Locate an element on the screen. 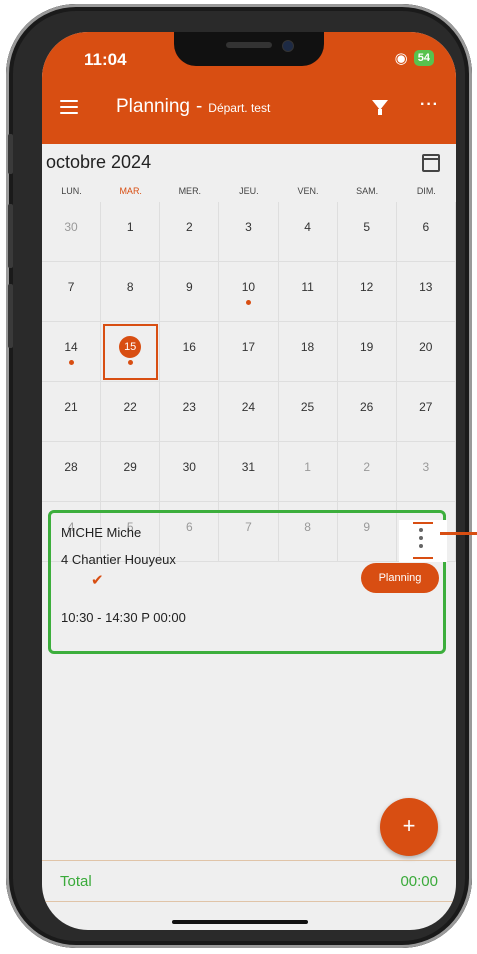 This screenshot has width=477, height=954. calendar-day: 14 is located at coordinates (72, 352).